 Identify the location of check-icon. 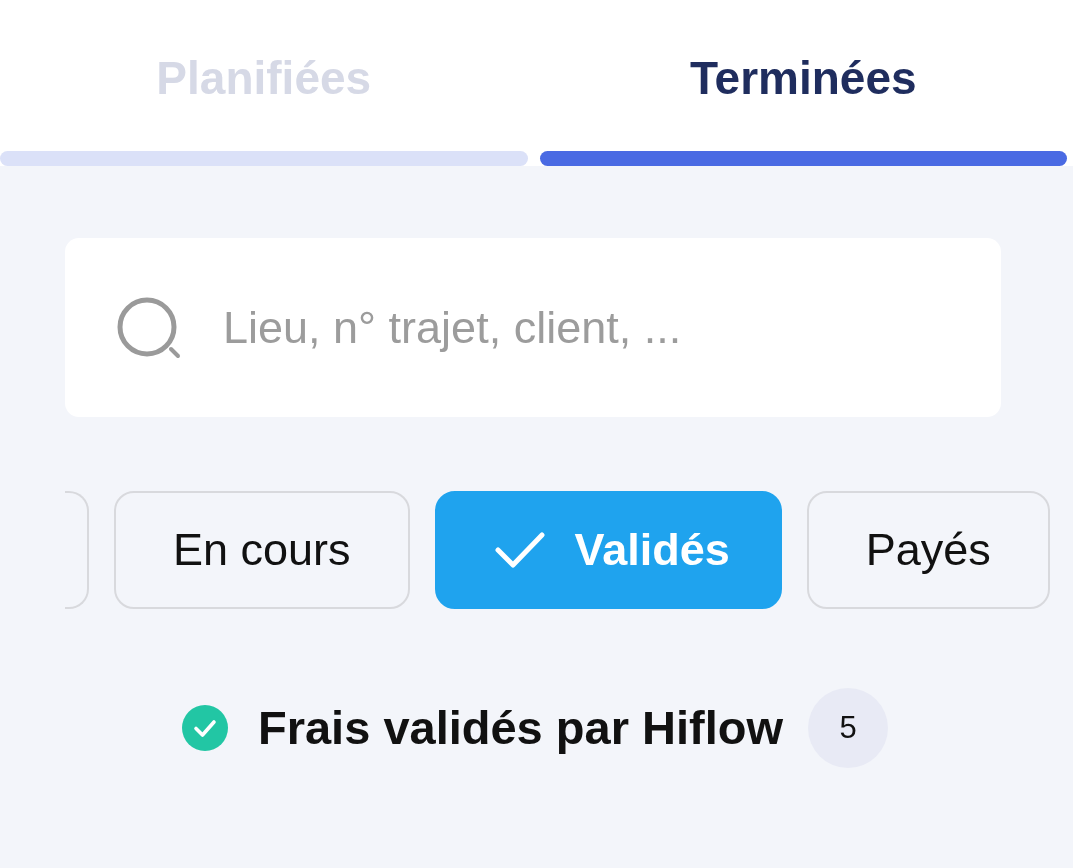
(519, 550).